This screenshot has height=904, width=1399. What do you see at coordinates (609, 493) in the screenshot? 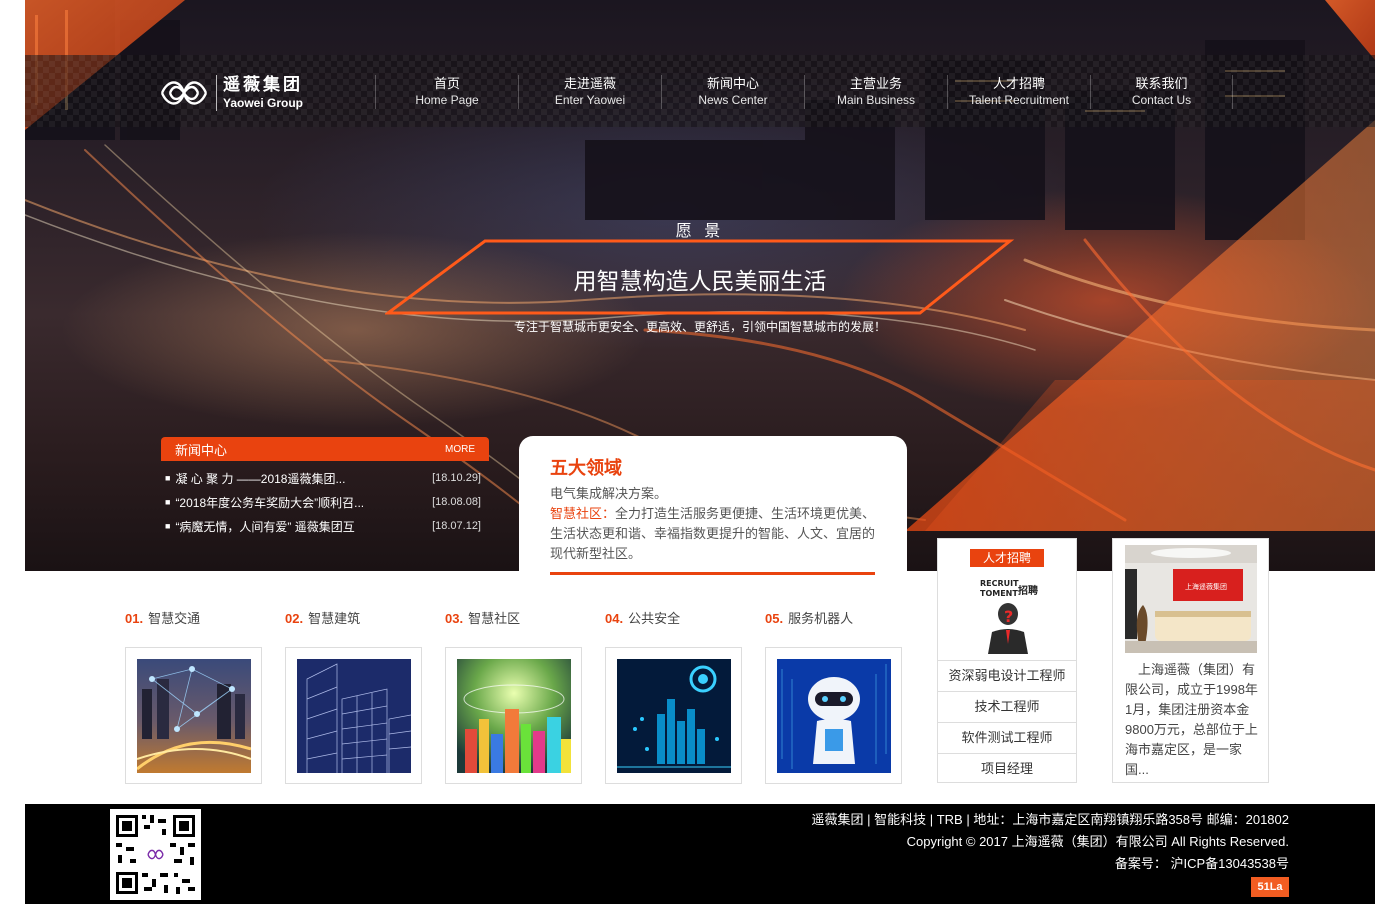
I see `fields-text-line: 电气集成解决方案。` at bounding box center [609, 493].